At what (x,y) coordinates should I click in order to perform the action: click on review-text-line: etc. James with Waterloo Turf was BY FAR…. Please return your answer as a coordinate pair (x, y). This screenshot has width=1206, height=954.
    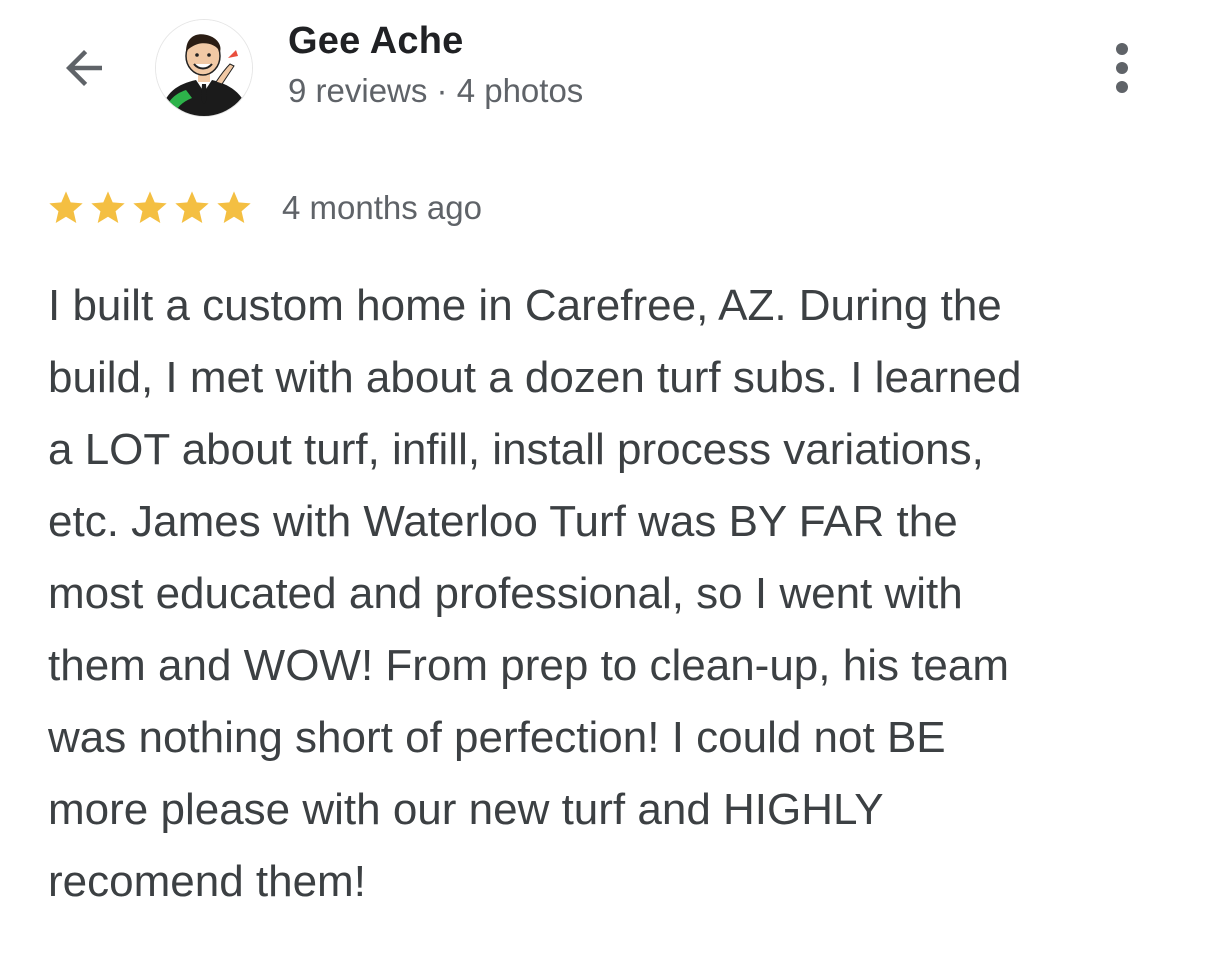
    Looking at the image, I should click on (503, 521).